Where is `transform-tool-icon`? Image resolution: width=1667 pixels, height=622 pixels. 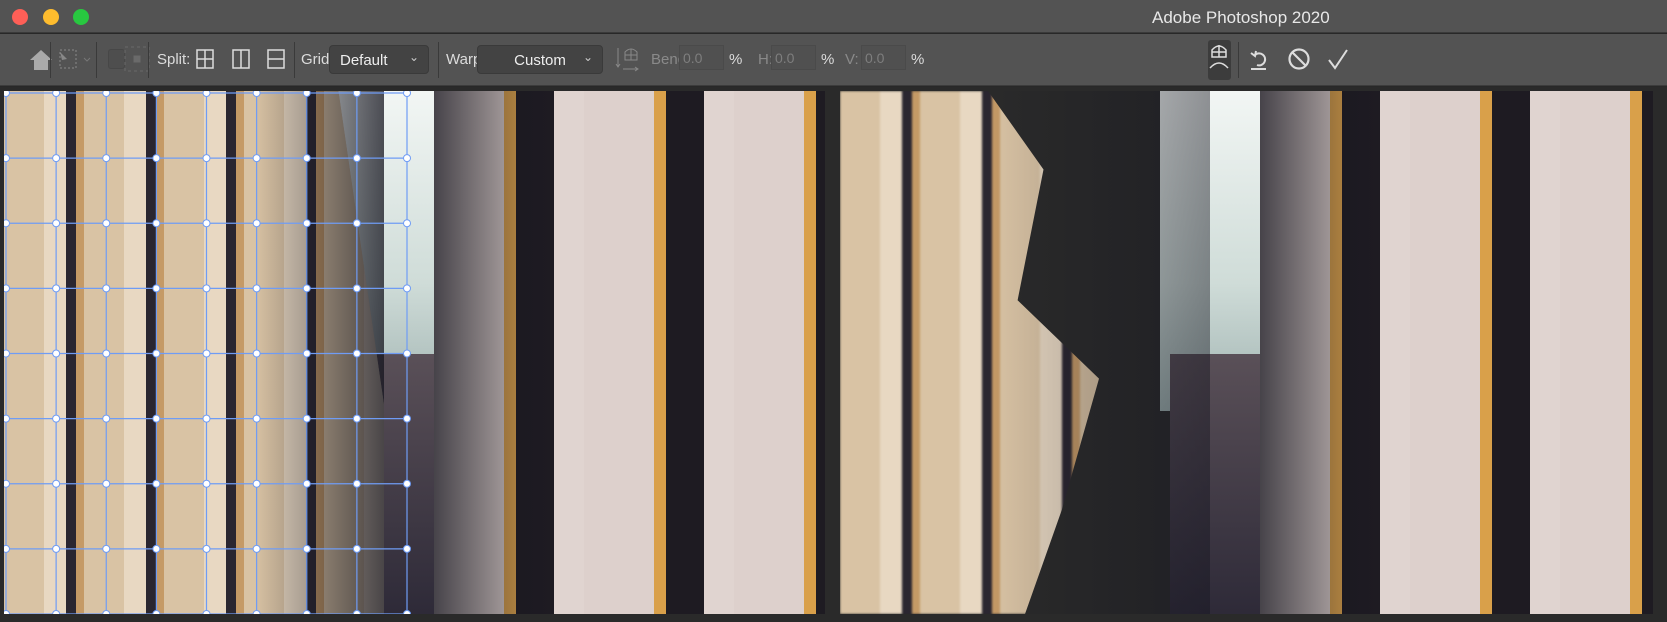 transform-tool-icon is located at coordinates (74, 59).